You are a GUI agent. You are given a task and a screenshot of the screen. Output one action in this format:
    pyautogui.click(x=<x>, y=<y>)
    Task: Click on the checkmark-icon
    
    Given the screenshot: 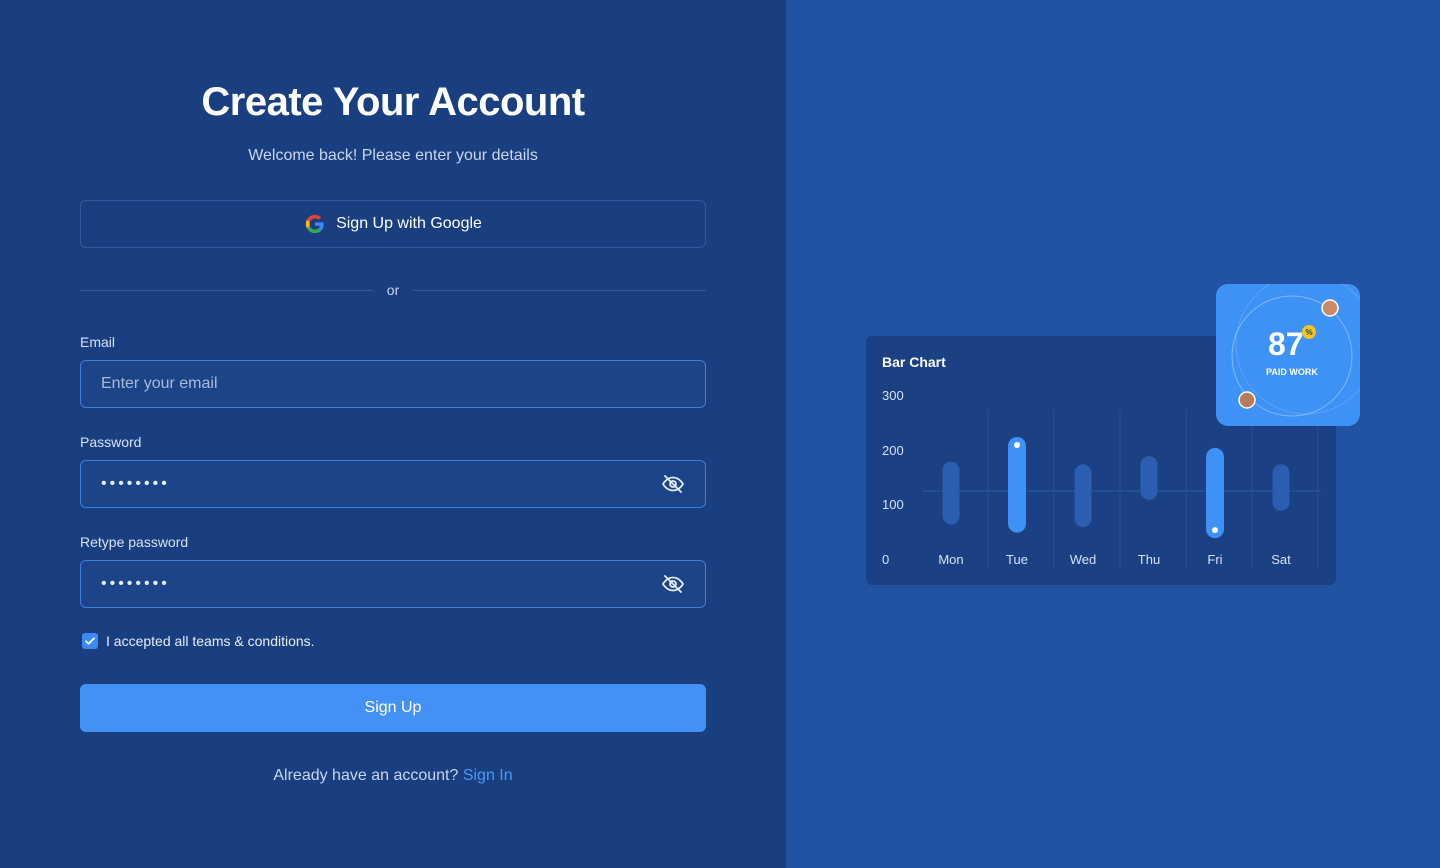 What is the action you would take?
    pyautogui.click(x=90, y=641)
    